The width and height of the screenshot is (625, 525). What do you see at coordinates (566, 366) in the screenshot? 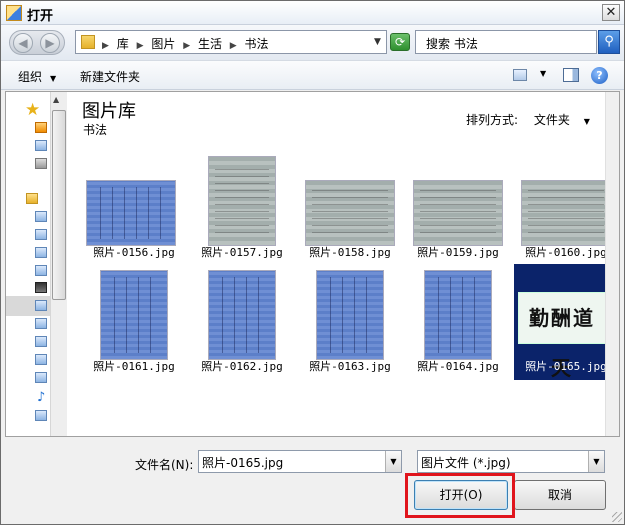
I see `file-name: 照片-0165.jpg` at bounding box center [566, 366].